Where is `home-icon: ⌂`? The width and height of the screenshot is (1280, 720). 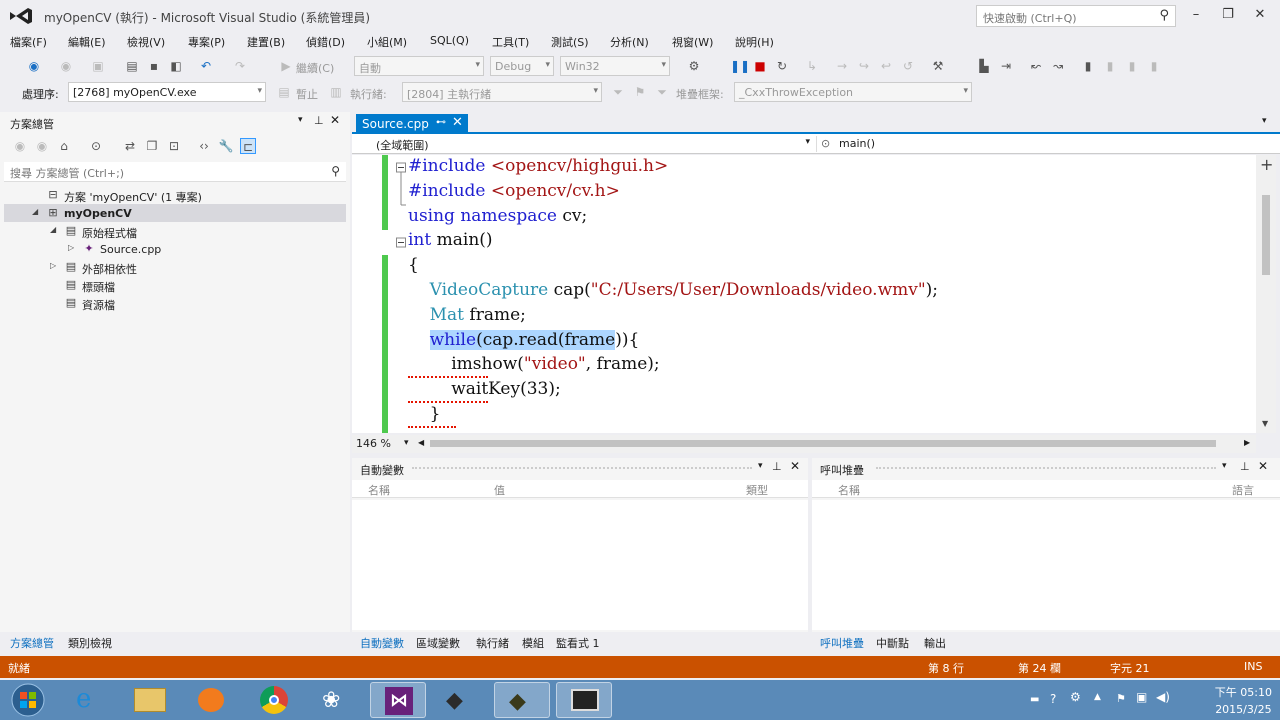
home-icon: ⌂ is located at coordinates (64, 146).